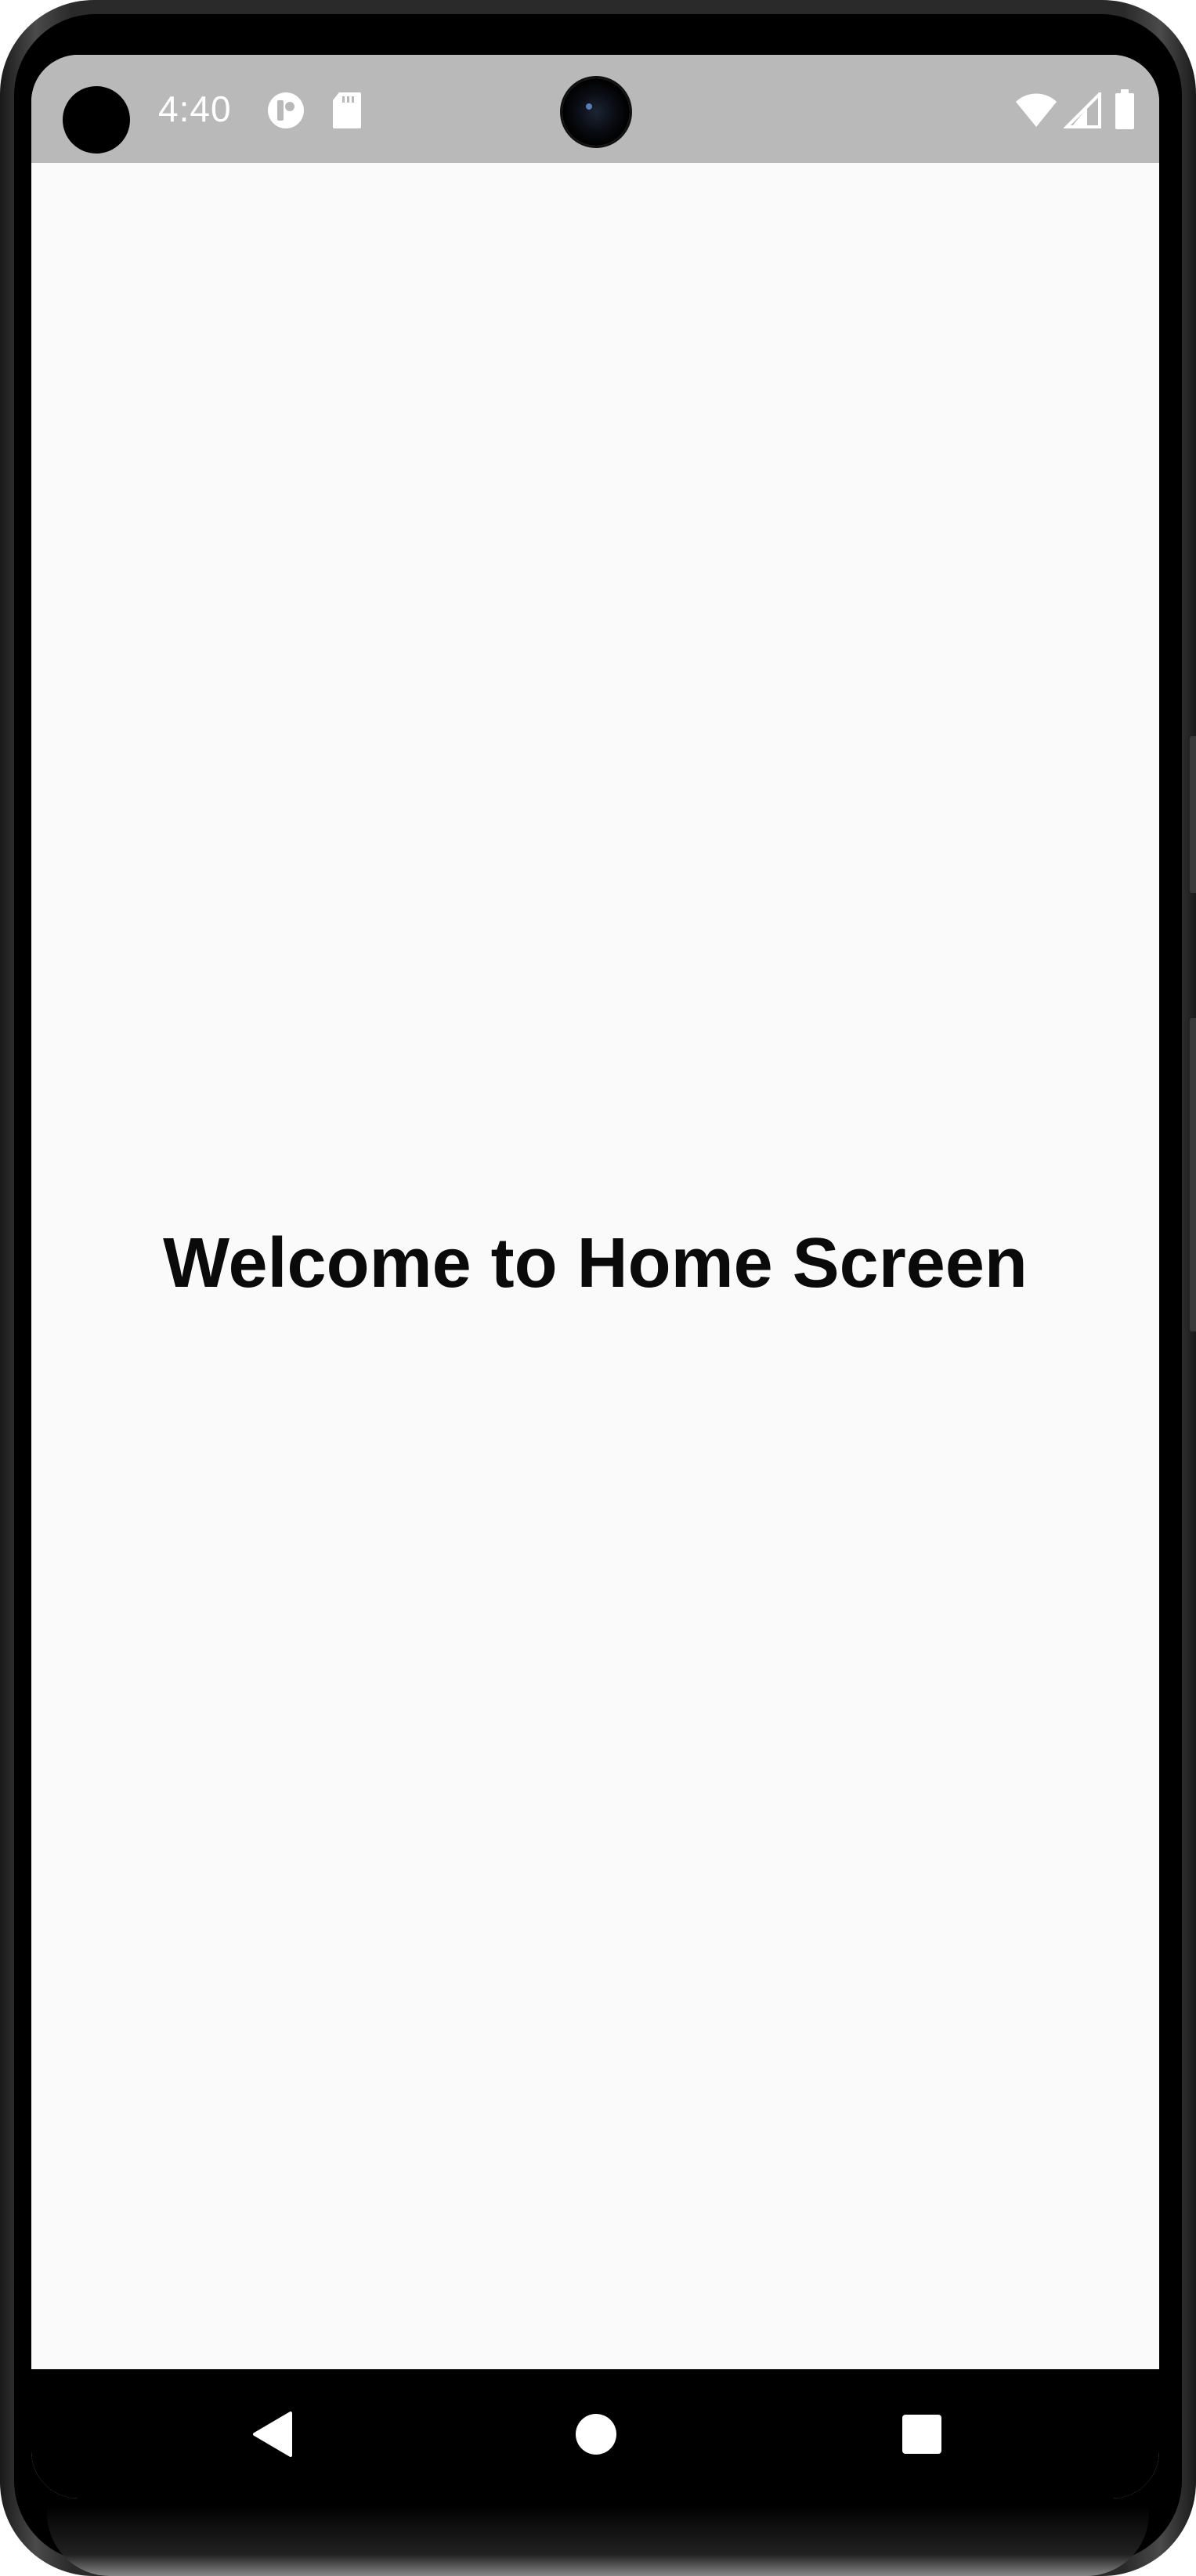 Image resolution: width=1196 pixels, height=2576 pixels. I want to click on notification-app-icon, so click(285, 112).